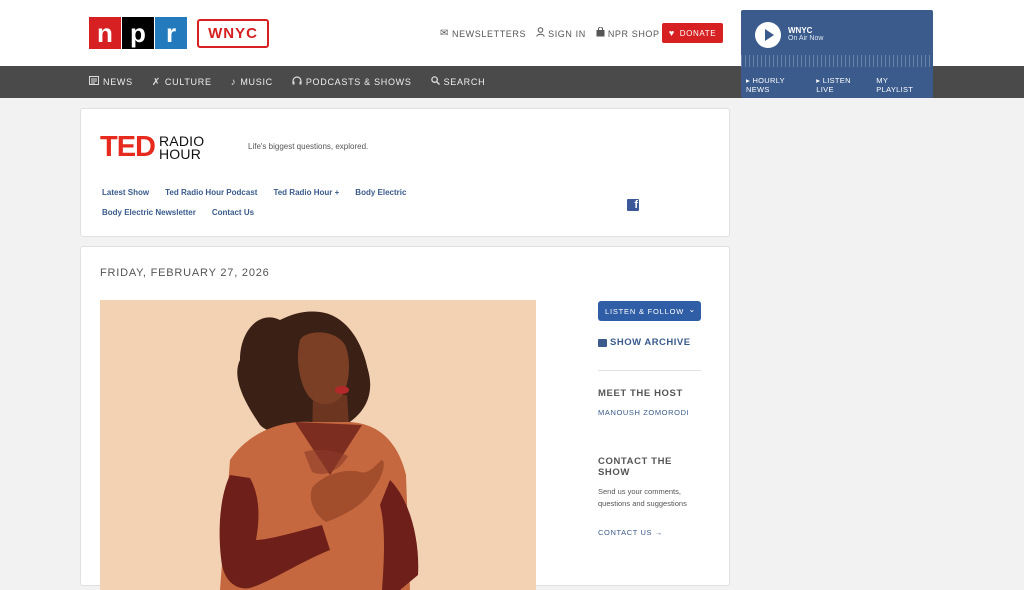 The image size is (1024, 590). I want to click on host-name-link: MANOUSH ZOMORODI, so click(643, 412).